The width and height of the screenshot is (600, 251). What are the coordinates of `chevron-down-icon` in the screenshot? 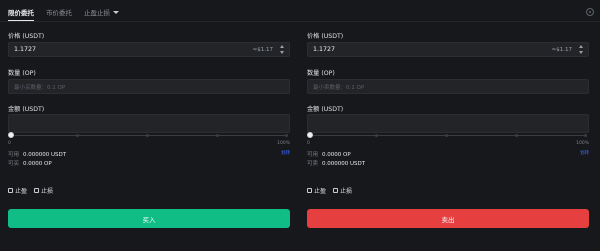 It's located at (116, 12).